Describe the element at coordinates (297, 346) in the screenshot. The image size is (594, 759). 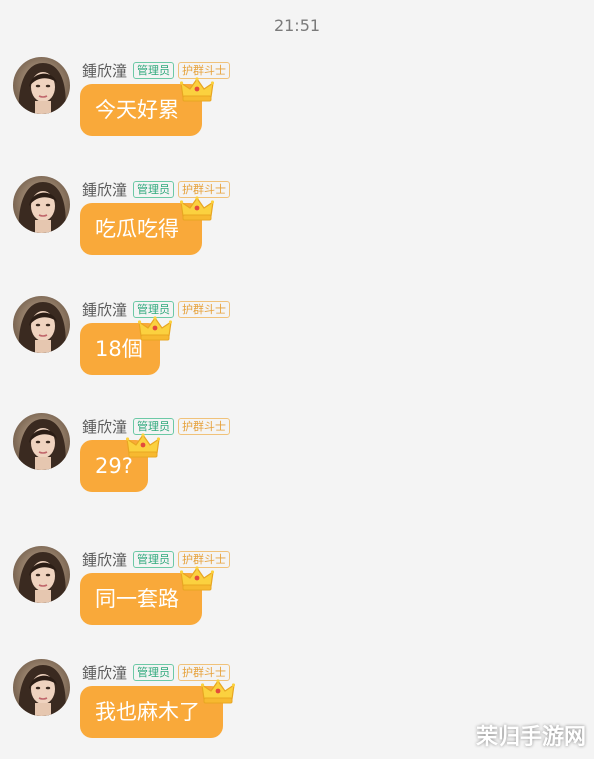
I see `message-item: 鍾欣潼 管理员 护群斗士 18個` at that location.